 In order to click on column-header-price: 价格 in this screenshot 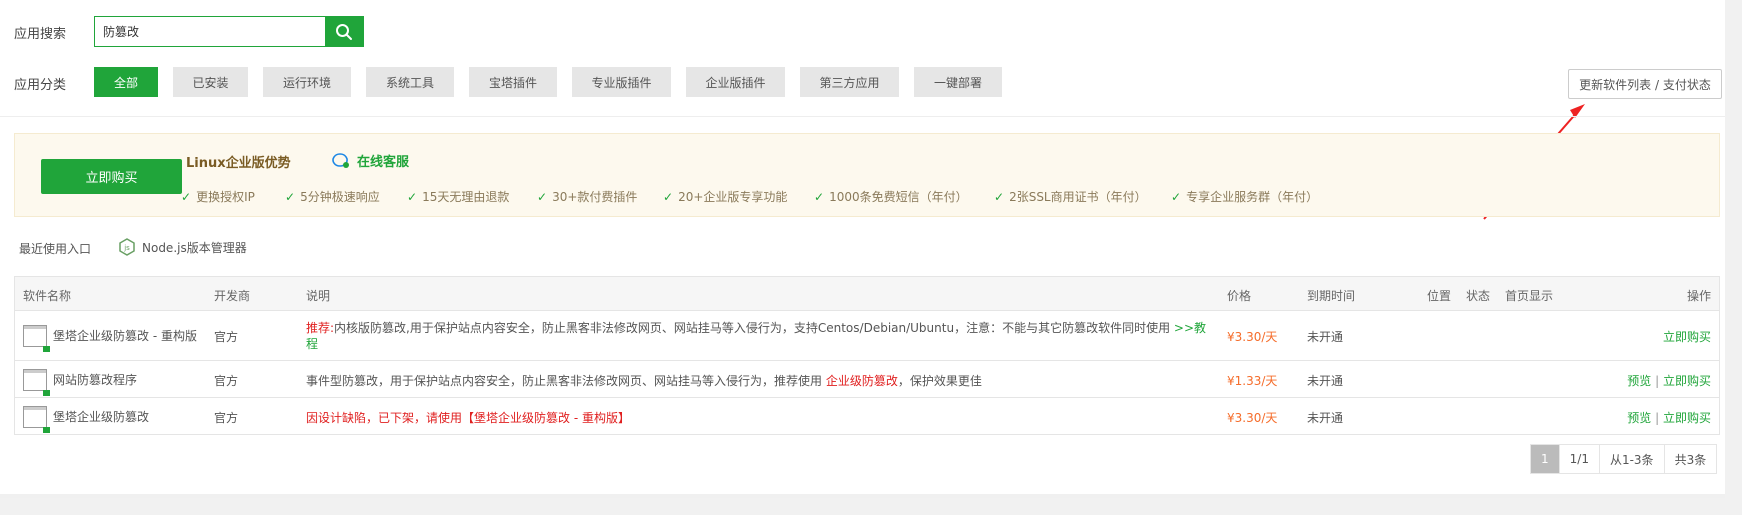, I will do `click(1239, 296)`.